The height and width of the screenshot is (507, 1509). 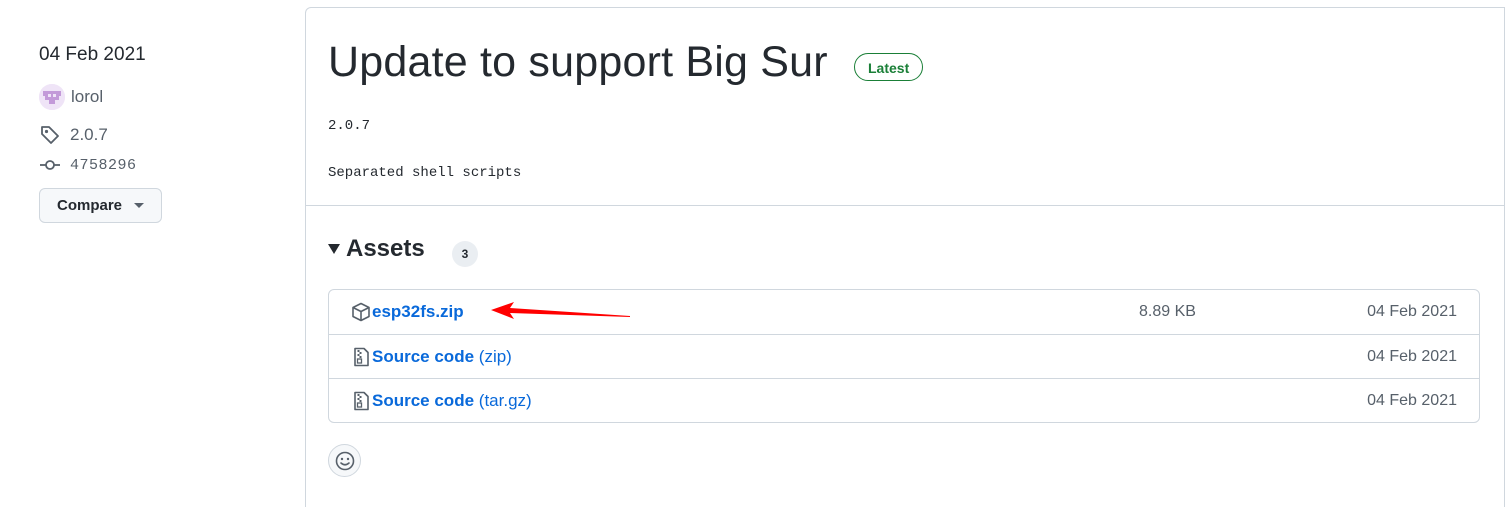 I want to click on asset-row: Source code (zip) 04 Feb 2021, so click(x=904, y=357).